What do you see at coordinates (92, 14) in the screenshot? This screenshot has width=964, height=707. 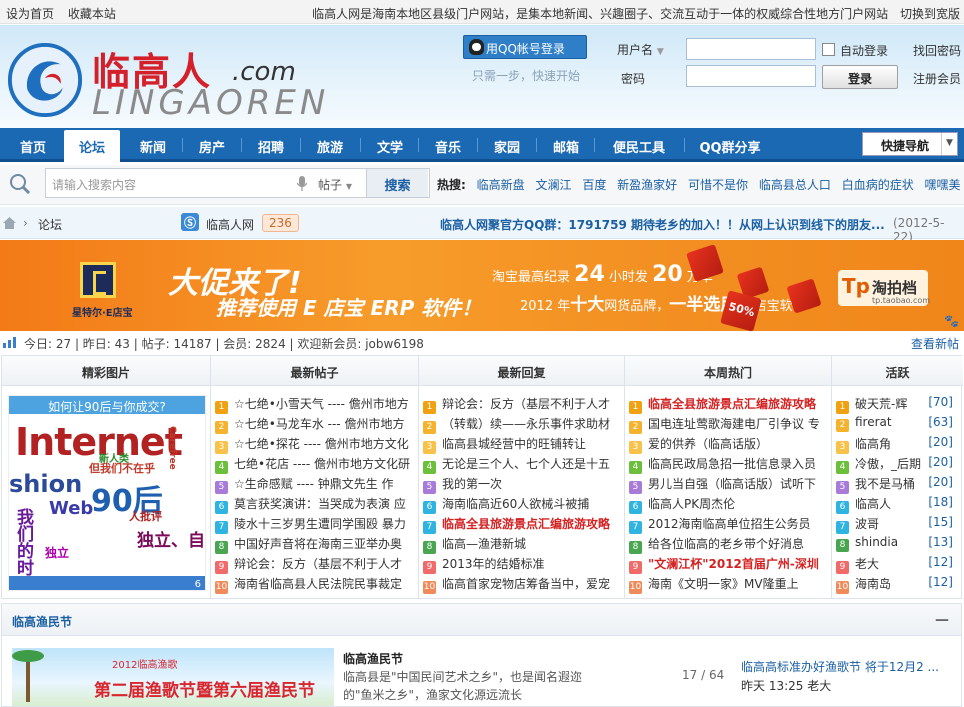 I see `bookmark-link: 收藏本站` at bounding box center [92, 14].